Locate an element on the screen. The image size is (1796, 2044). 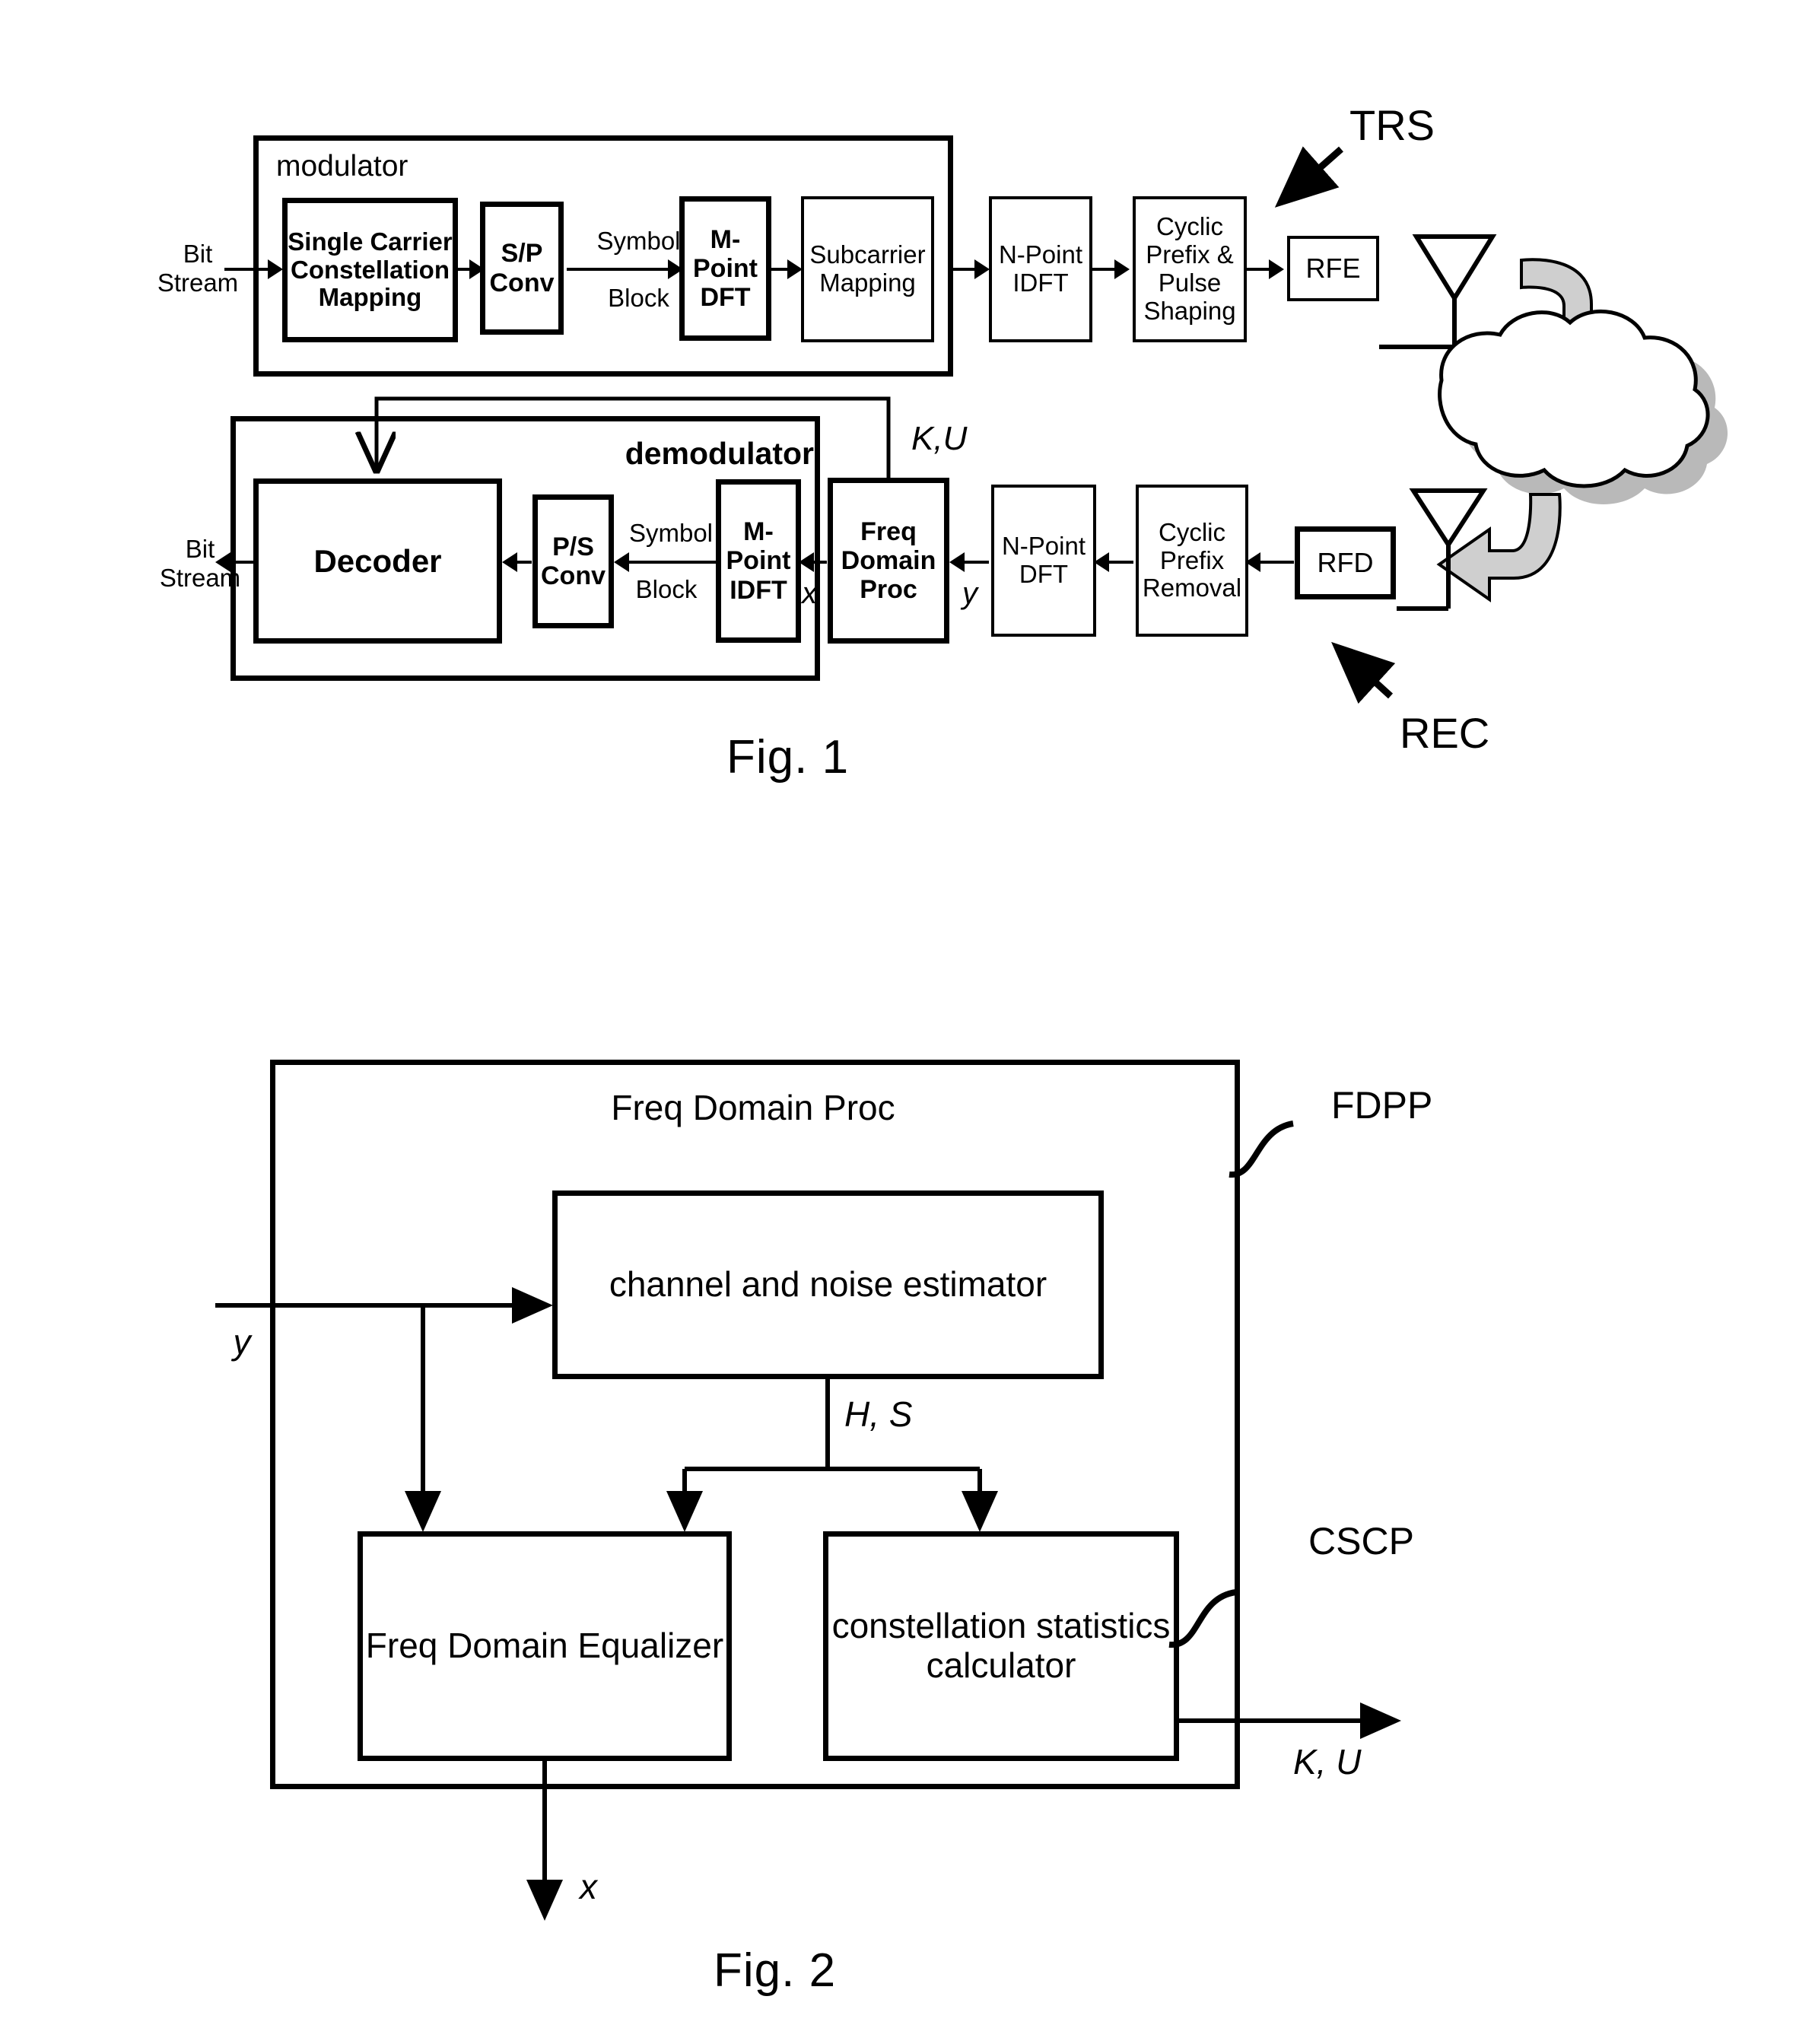
block-label: Subcarrier Mapping is located at coordinates (867, 268).